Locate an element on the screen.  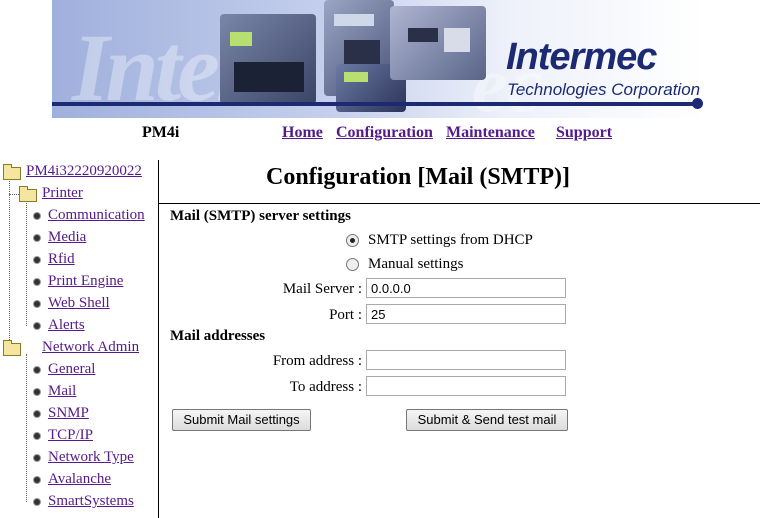
radio-dhcp-label: SMTP settings from DHCP is located at coordinates (450, 240).